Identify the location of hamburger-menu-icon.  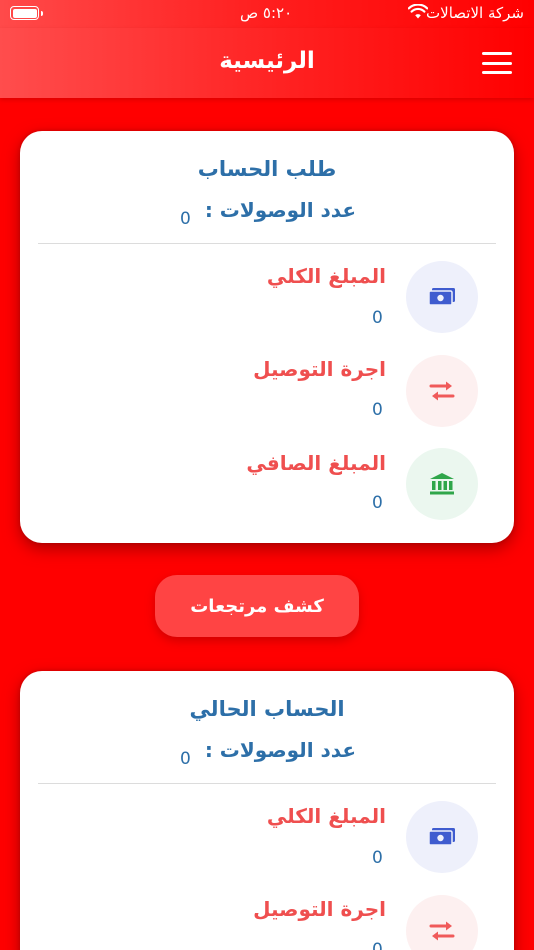
(497, 63).